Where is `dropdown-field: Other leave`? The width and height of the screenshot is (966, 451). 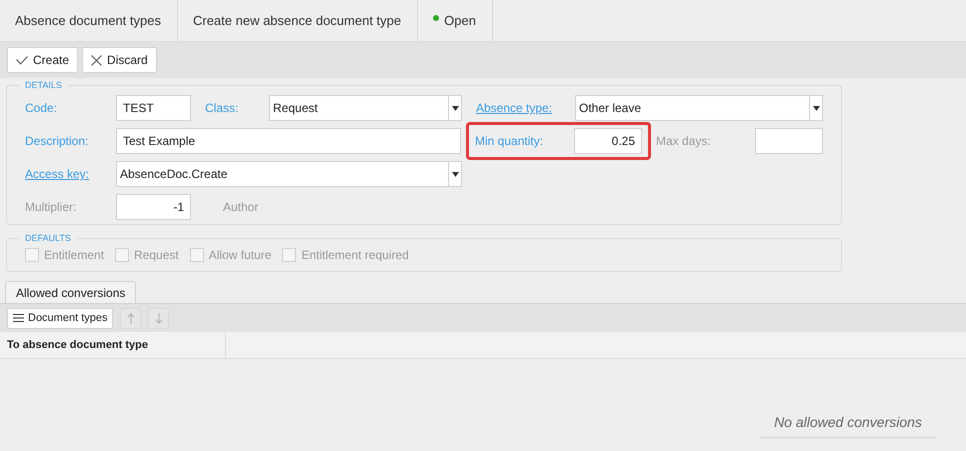
dropdown-field: Other leave is located at coordinates (699, 108).